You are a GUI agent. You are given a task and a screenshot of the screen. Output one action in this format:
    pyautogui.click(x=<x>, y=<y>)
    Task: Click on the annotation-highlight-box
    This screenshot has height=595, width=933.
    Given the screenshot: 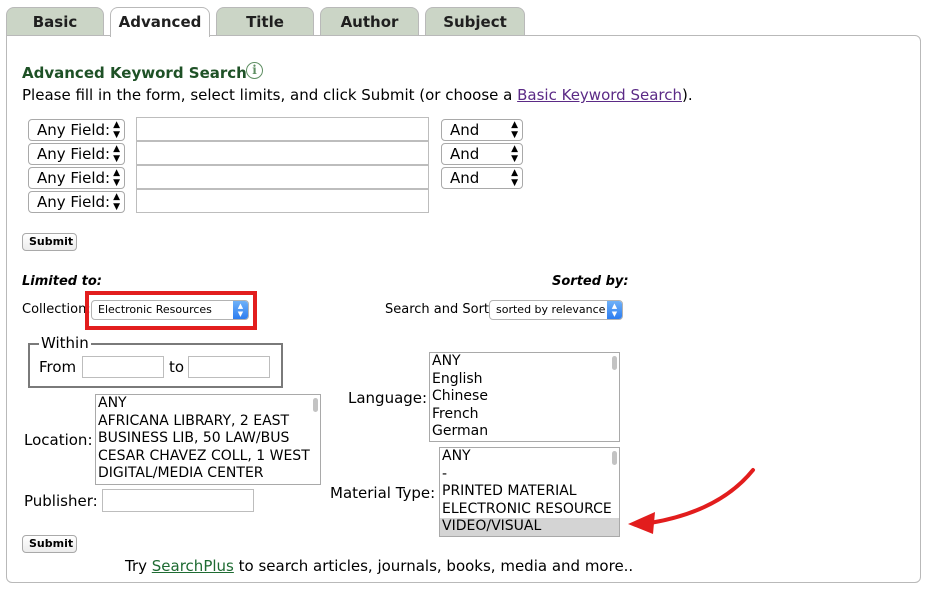 What is the action you would take?
    pyautogui.click(x=171, y=310)
    